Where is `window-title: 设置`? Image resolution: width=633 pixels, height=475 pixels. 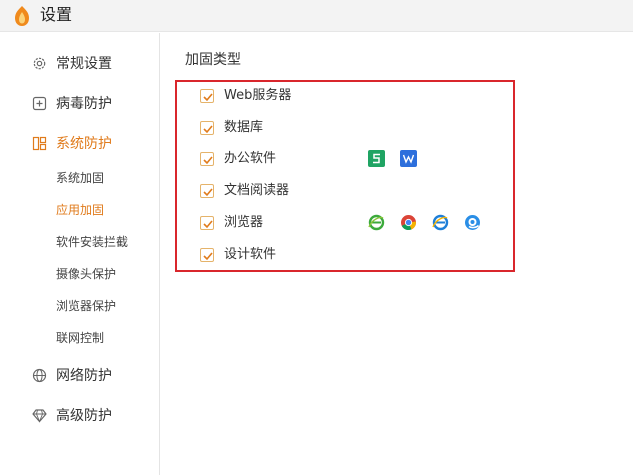
window-title: 设置 is located at coordinates (56, 14).